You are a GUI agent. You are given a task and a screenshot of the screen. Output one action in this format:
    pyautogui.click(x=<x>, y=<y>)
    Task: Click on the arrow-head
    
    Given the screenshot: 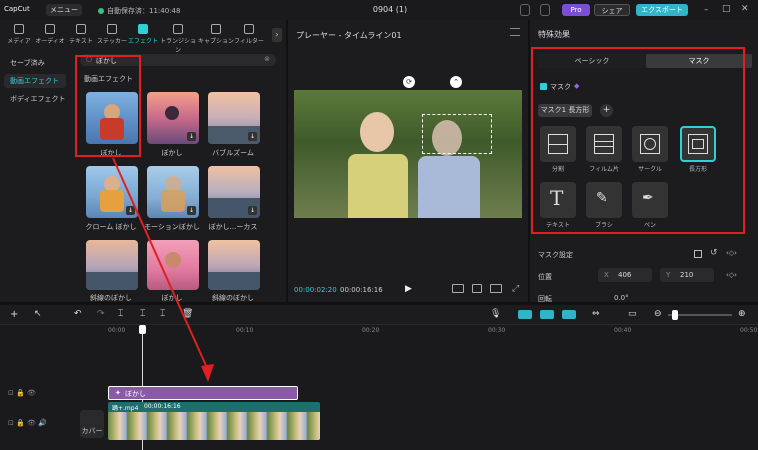 What is the action you would take?
    pyautogui.click(x=207, y=373)
    